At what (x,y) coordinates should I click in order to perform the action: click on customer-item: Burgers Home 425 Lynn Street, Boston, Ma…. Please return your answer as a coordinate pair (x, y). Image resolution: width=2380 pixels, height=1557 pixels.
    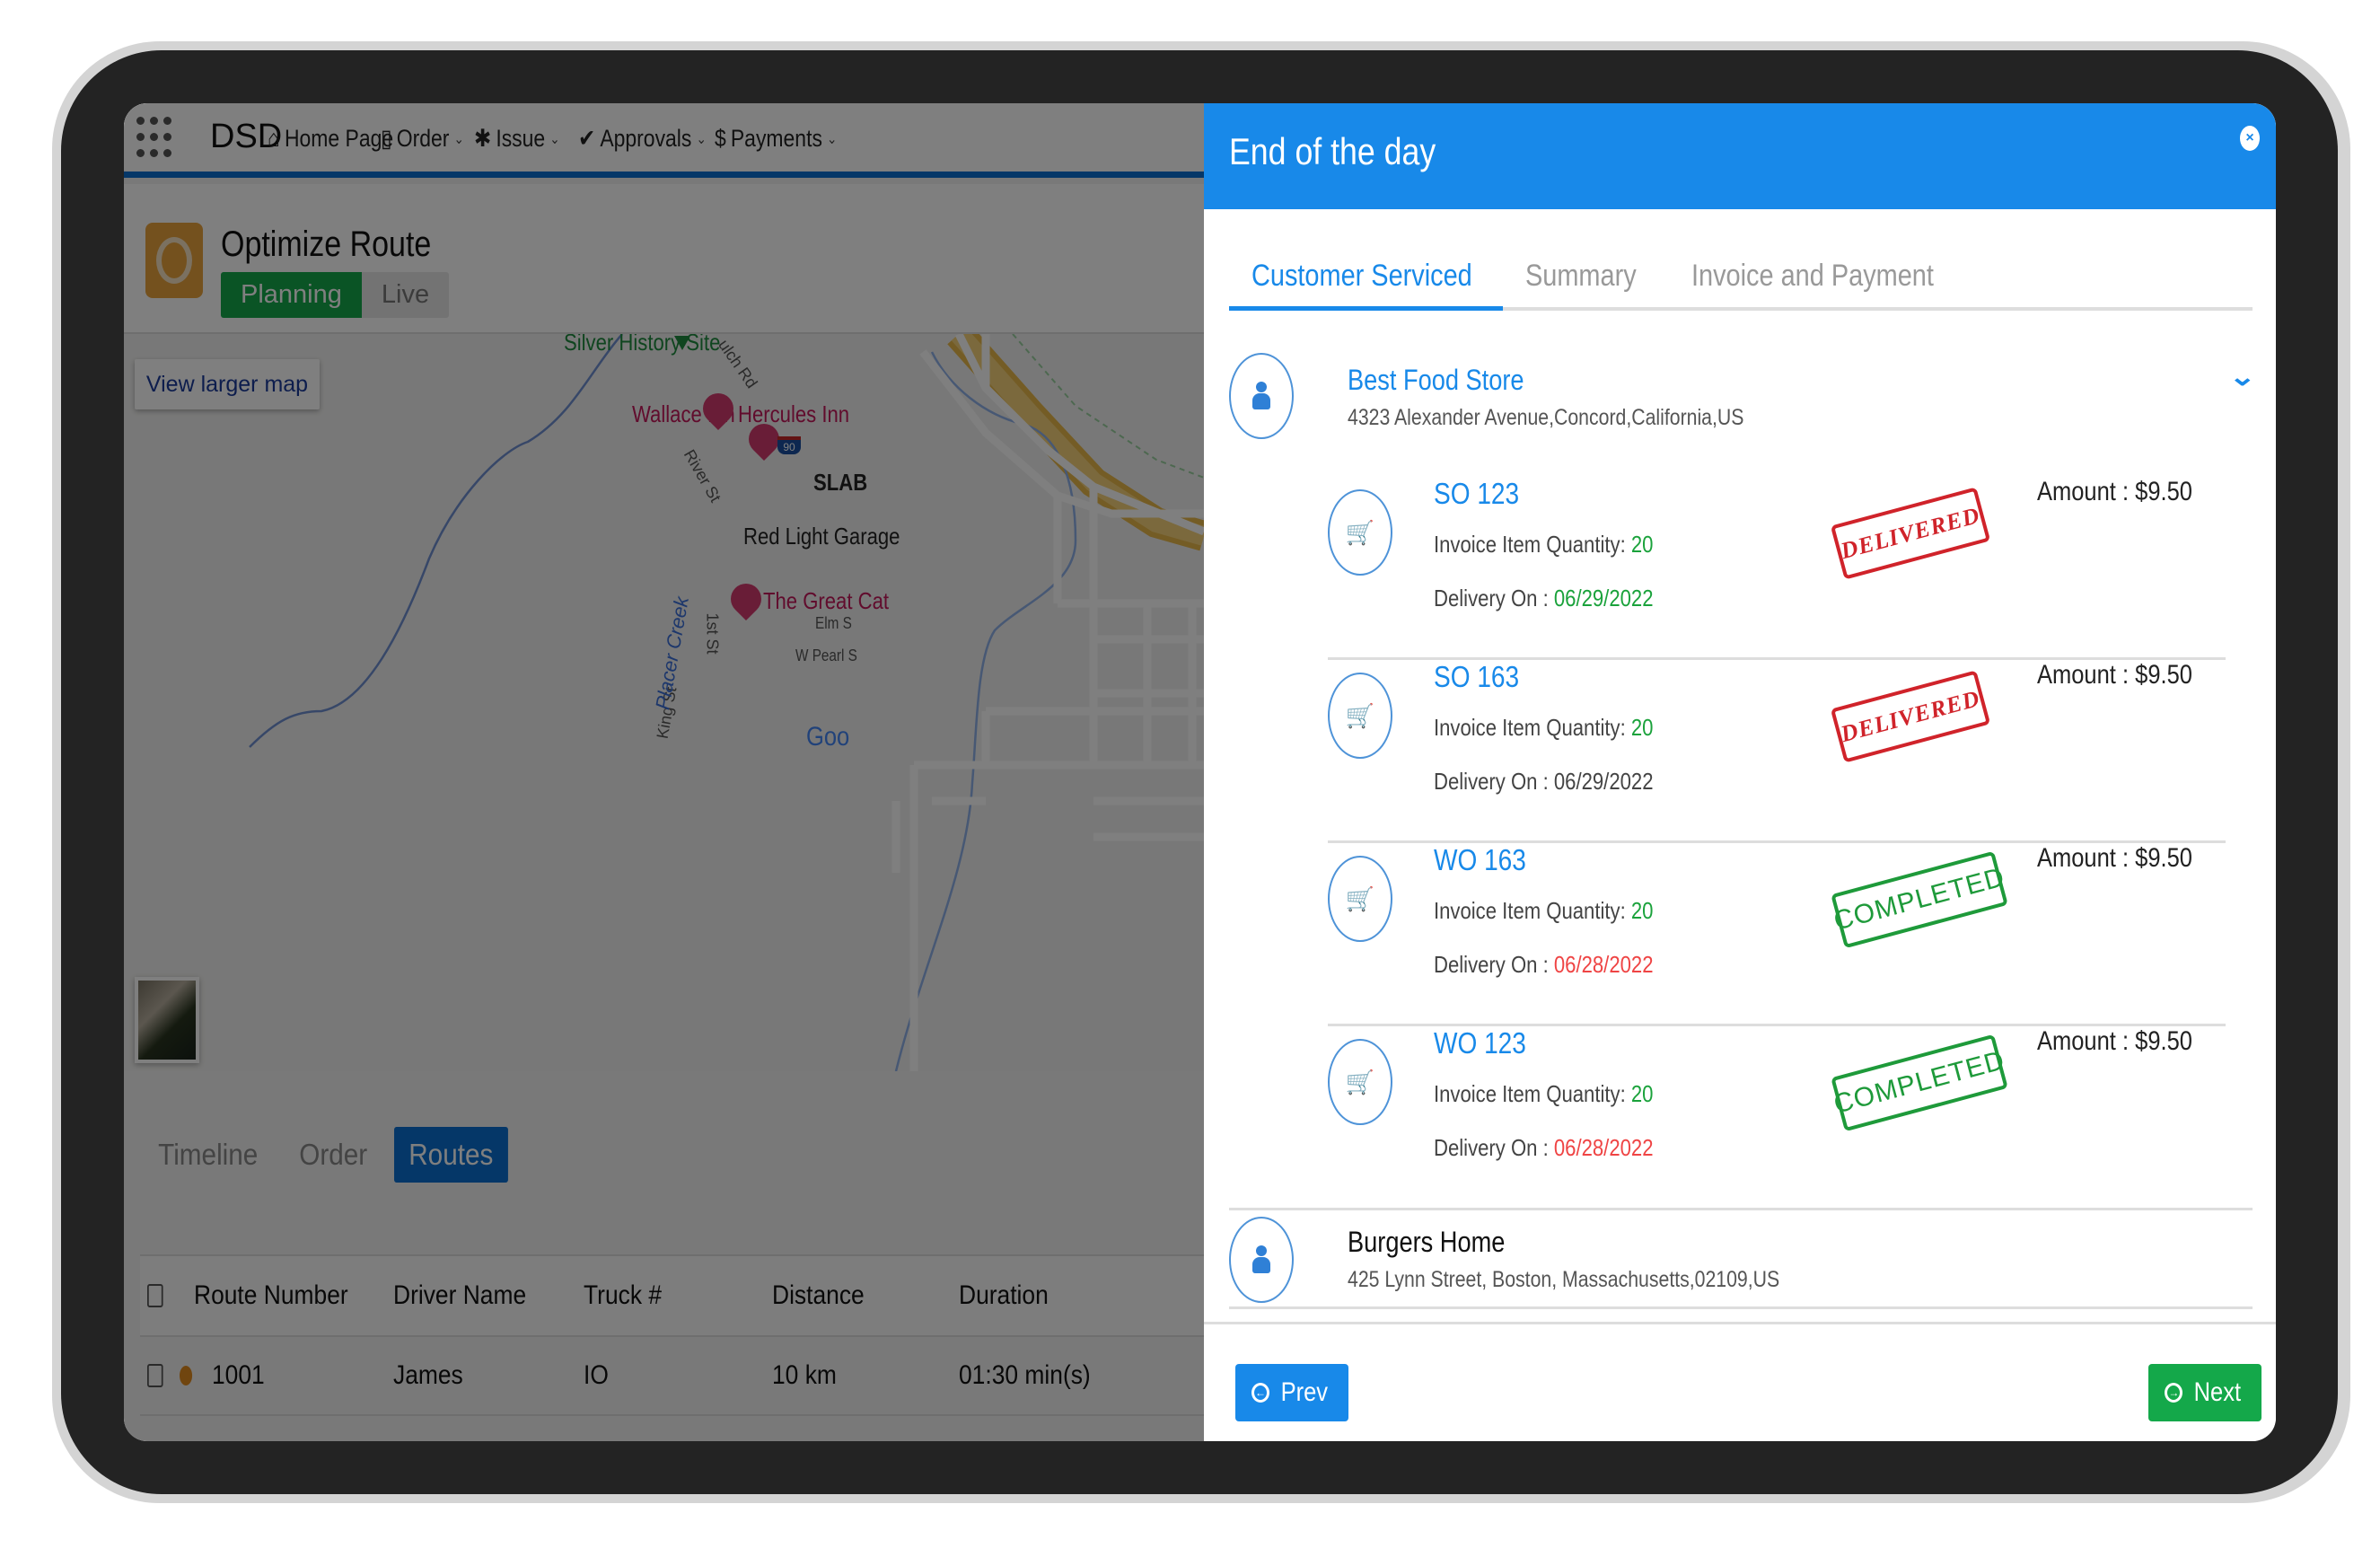
    Looking at the image, I should click on (1741, 1263).